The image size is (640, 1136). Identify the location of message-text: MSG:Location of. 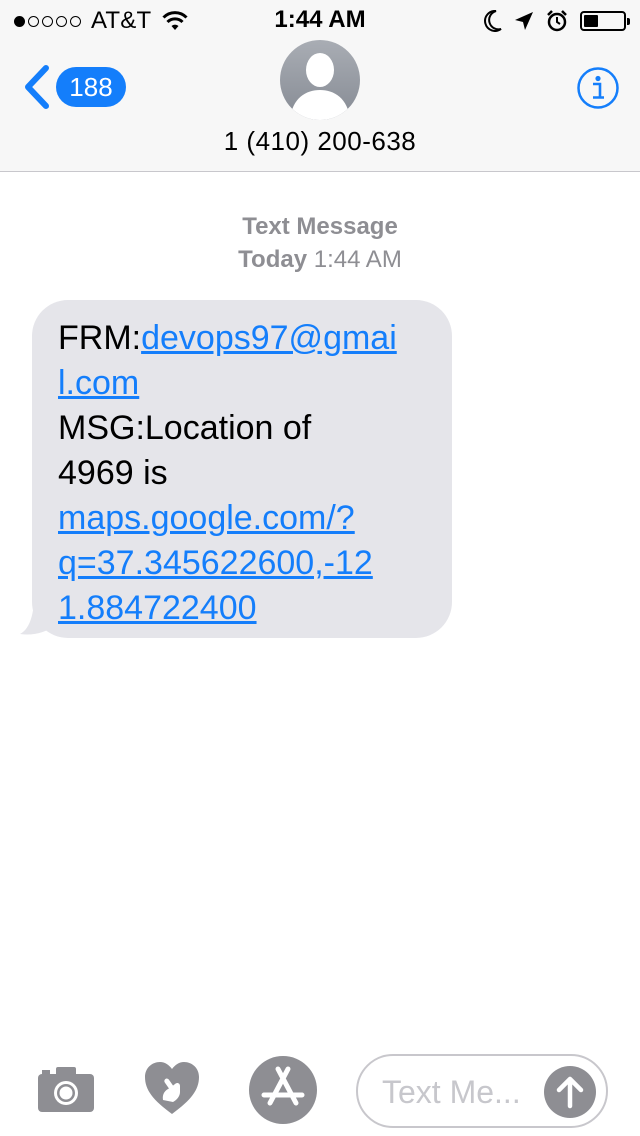
(185, 428).